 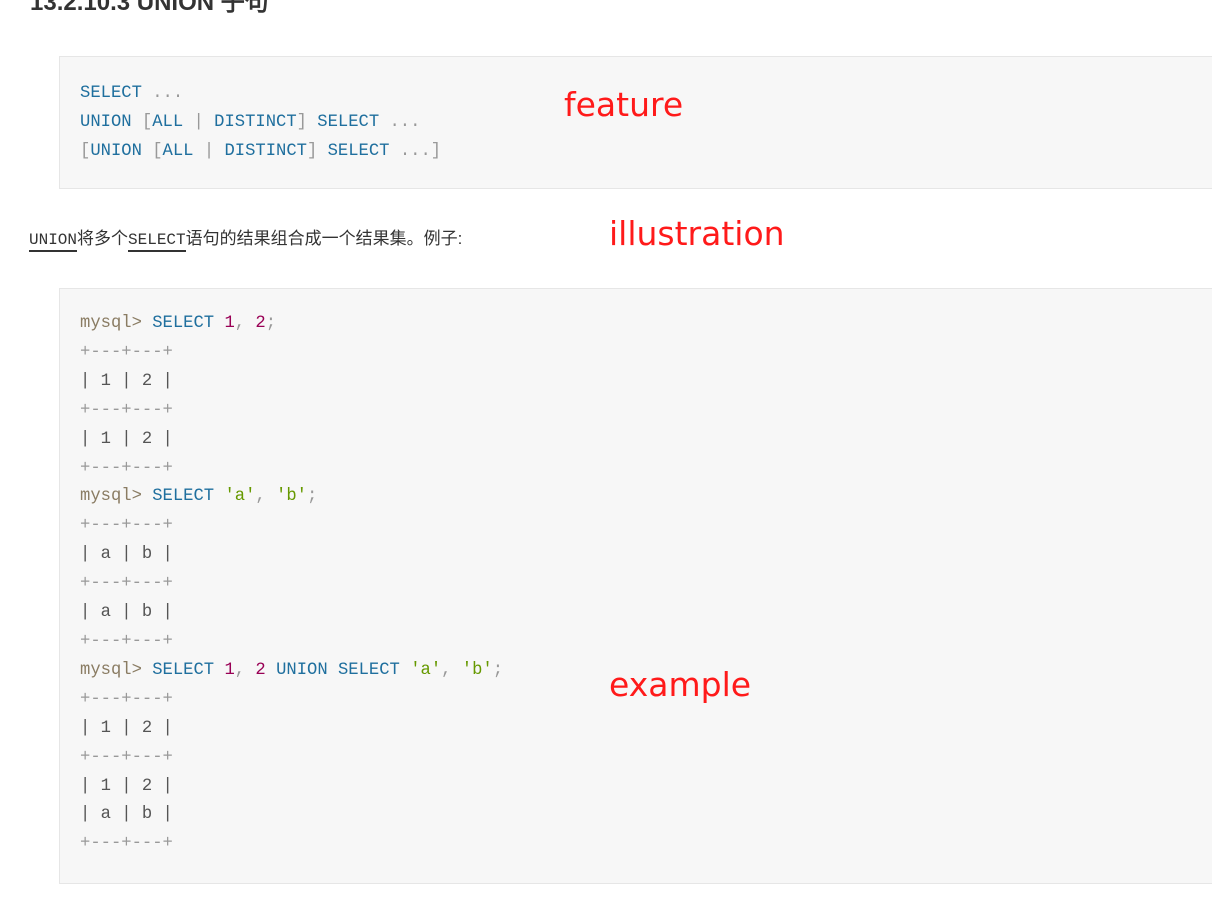 I want to click on annotation-example: example, so click(x=680, y=684).